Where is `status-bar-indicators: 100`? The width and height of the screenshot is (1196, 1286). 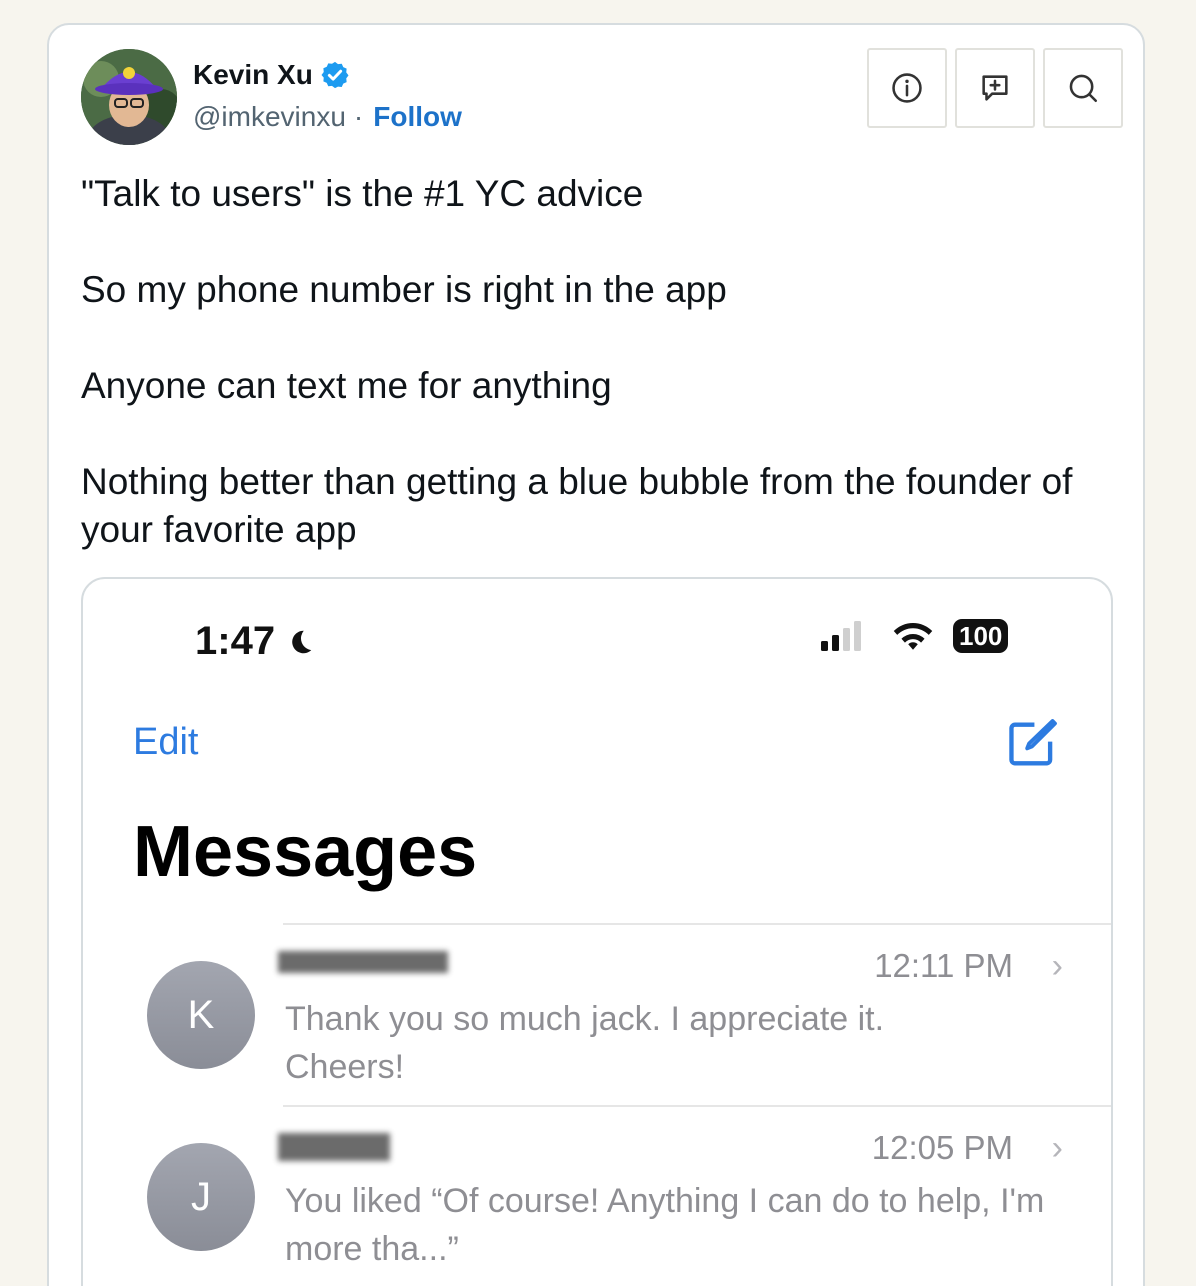
status-bar-indicators: 100 is located at coordinates (915, 636).